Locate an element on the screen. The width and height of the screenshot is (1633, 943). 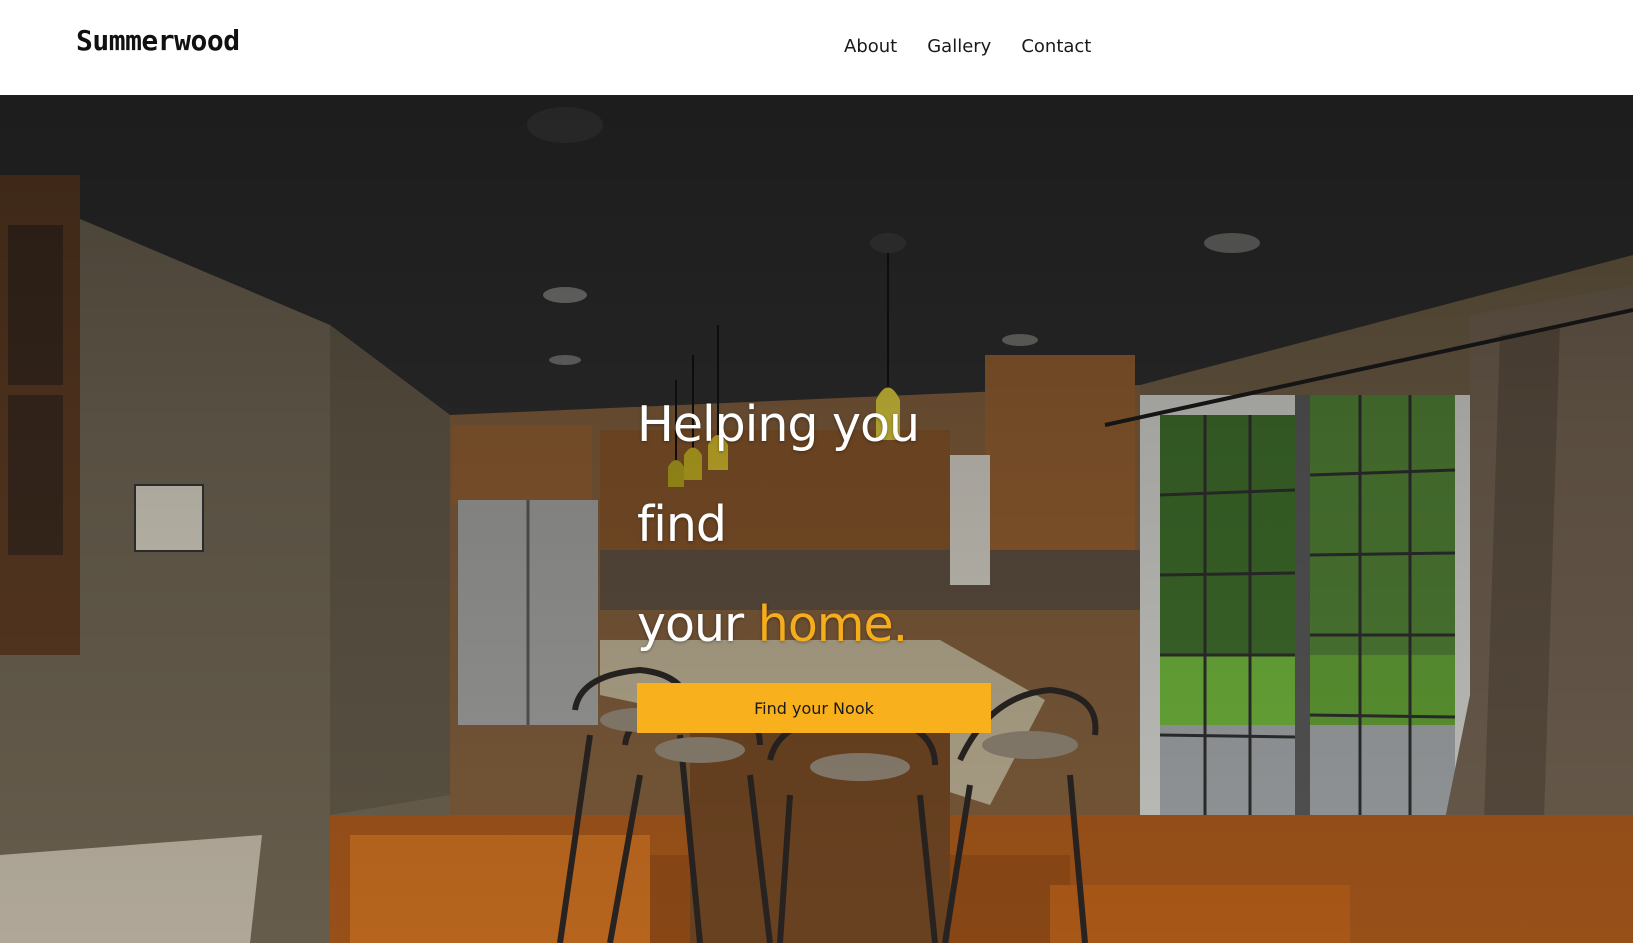
main-nav: About Gallery Contact is located at coordinates (967, 46).